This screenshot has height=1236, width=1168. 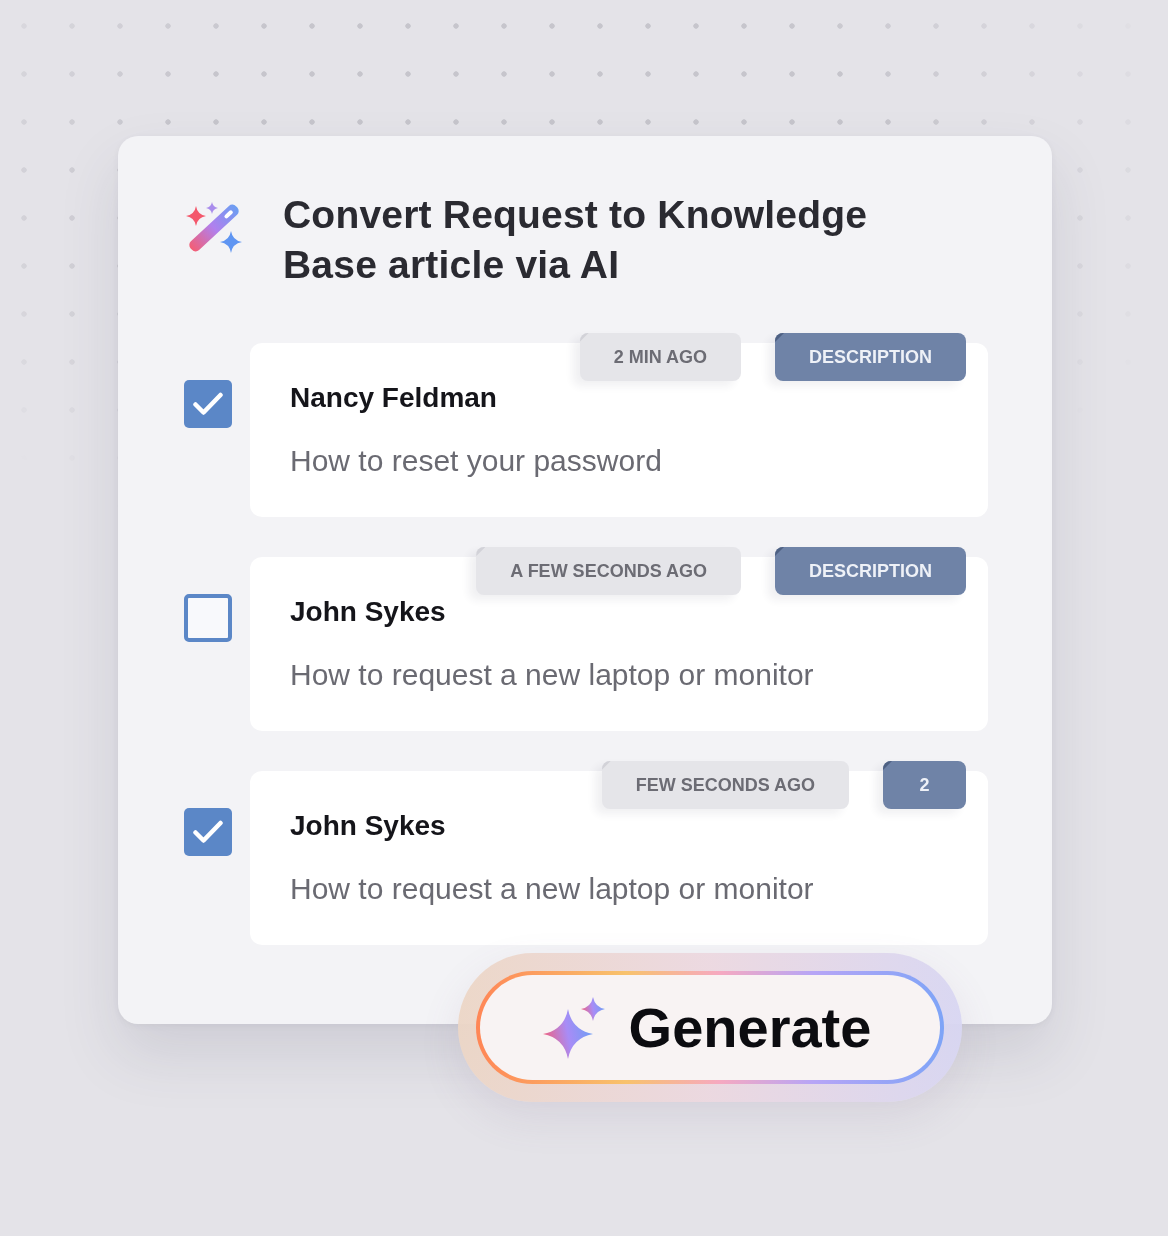 I want to click on request-title: How to reset your password, so click(x=476, y=461).